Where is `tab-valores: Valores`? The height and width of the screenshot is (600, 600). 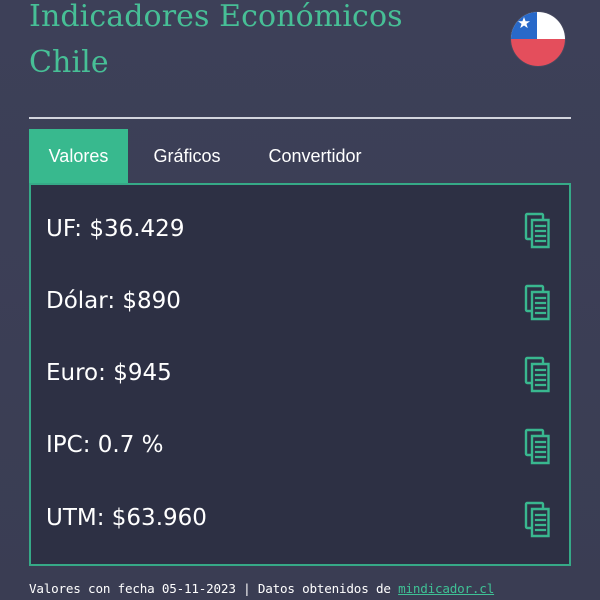
tab-valores: Valores is located at coordinates (78, 156).